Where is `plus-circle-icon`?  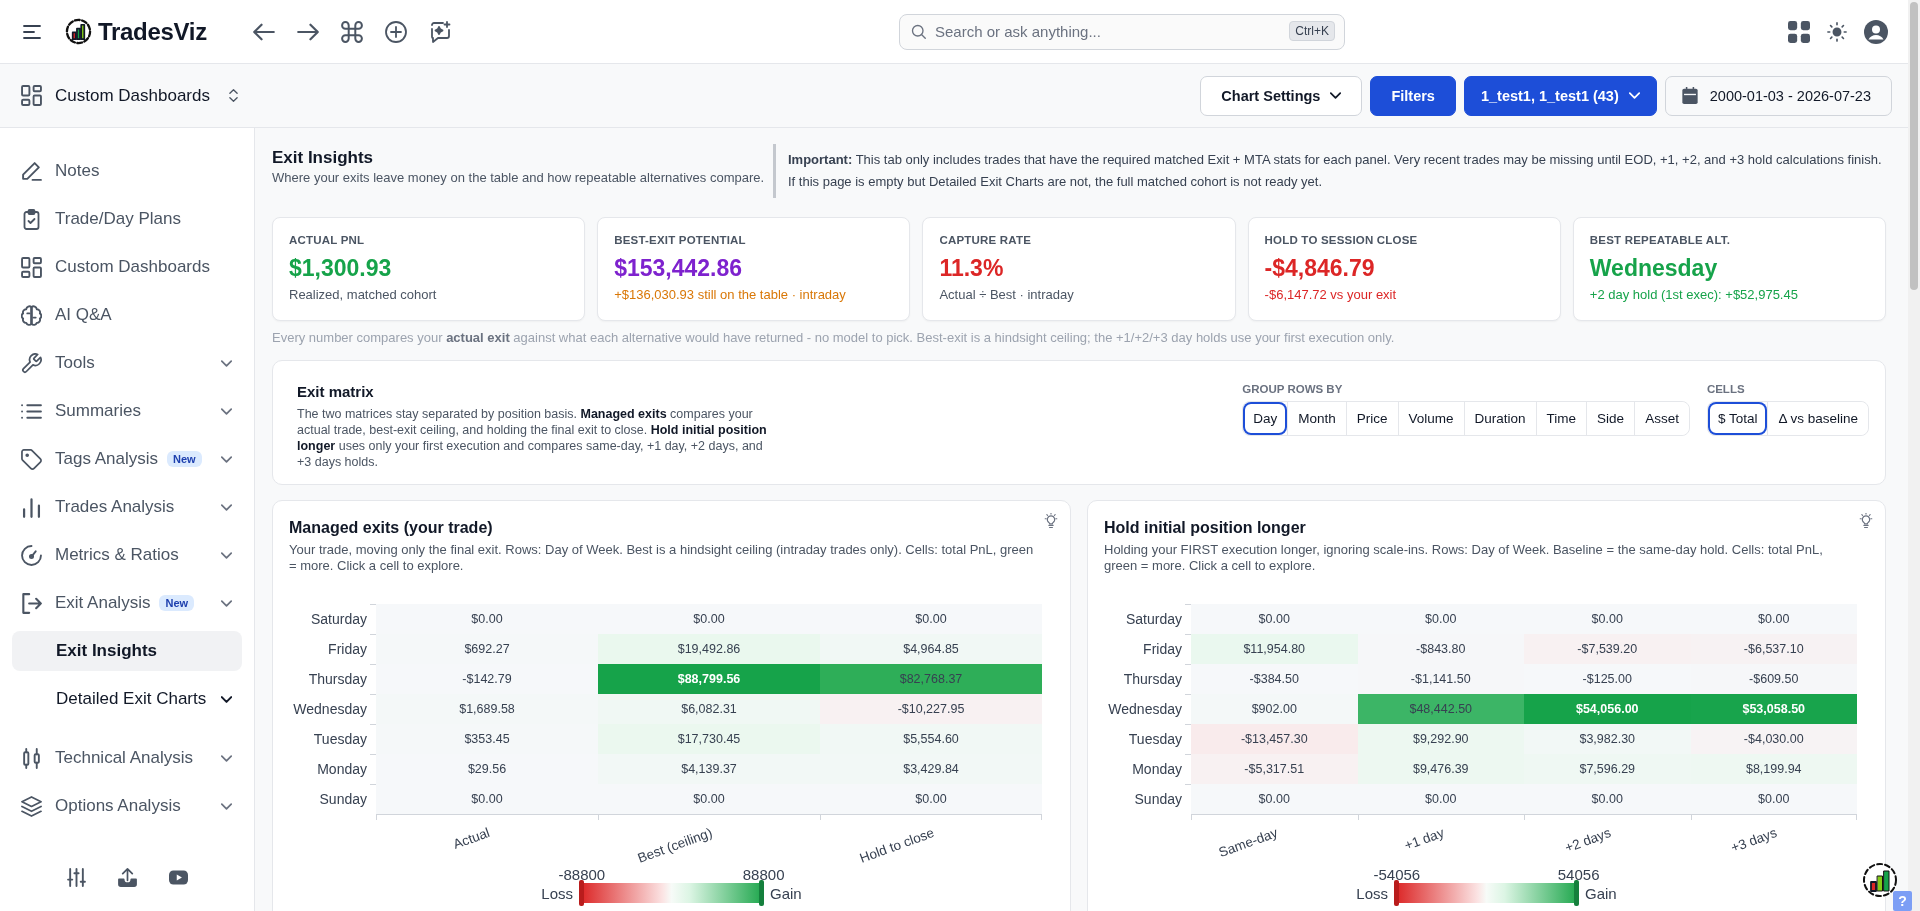 plus-circle-icon is located at coordinates (395, 31).